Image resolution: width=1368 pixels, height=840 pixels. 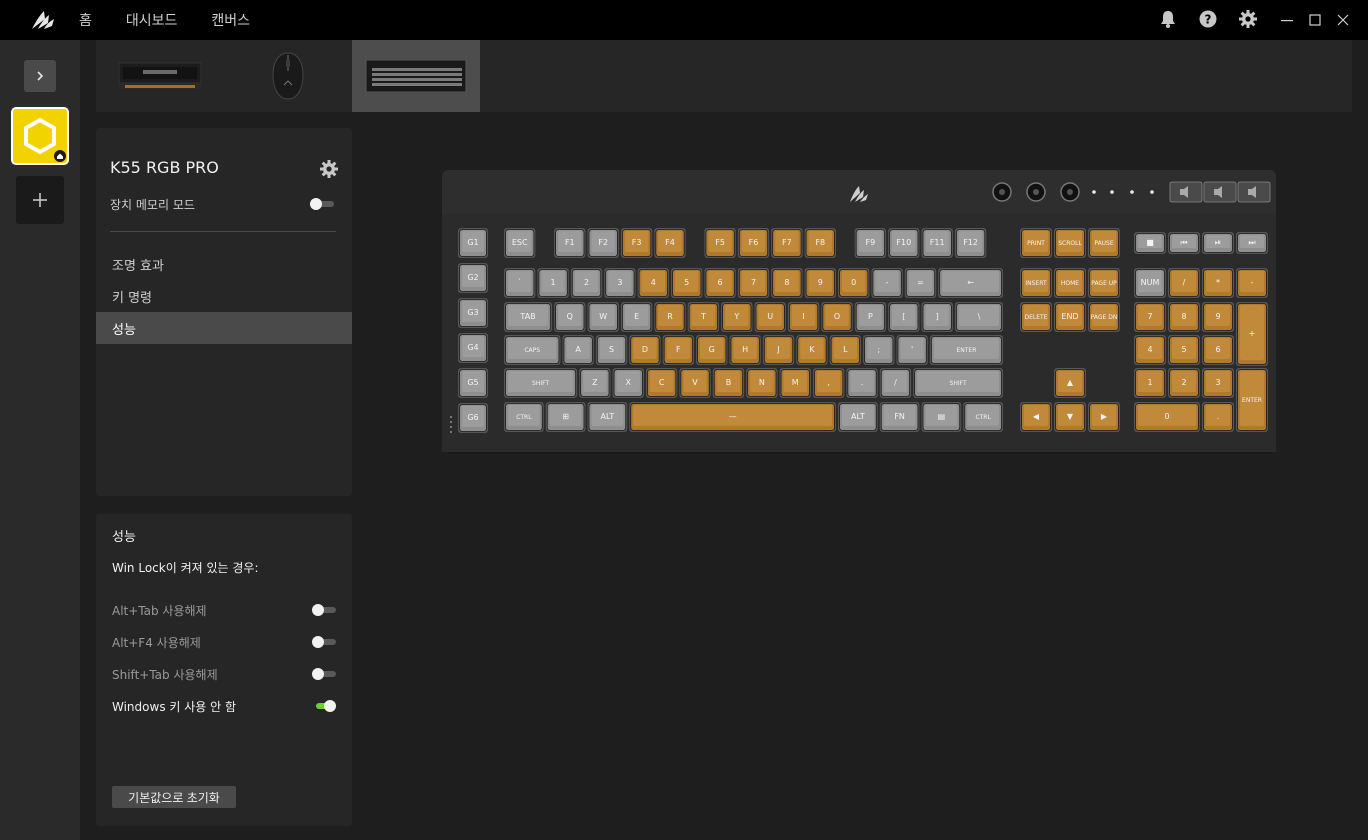 What do you see at coordinates (1218, 383) in the screenshot?
I see `numpad-key: 3` at bounding box center [1218, 383].